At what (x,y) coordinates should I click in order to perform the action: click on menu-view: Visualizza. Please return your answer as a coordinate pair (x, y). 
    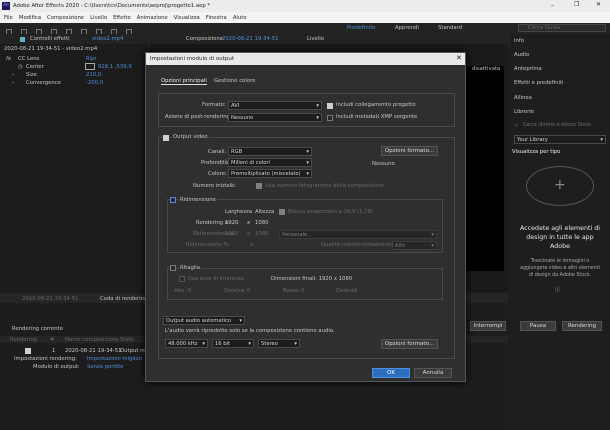
    Looking at the image, I should click on (187, 18).